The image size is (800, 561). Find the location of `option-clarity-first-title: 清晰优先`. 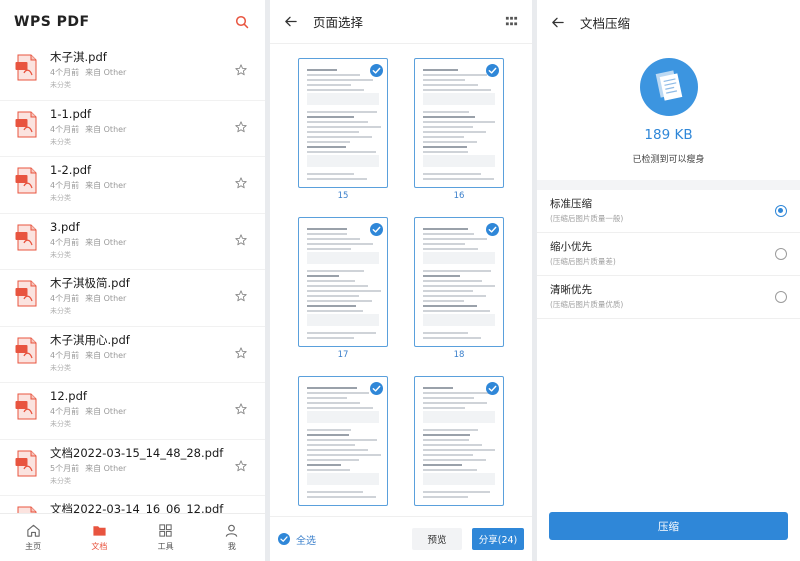

option-clarity-first-title: 清晰优先 is located at coordinates (571, 290).